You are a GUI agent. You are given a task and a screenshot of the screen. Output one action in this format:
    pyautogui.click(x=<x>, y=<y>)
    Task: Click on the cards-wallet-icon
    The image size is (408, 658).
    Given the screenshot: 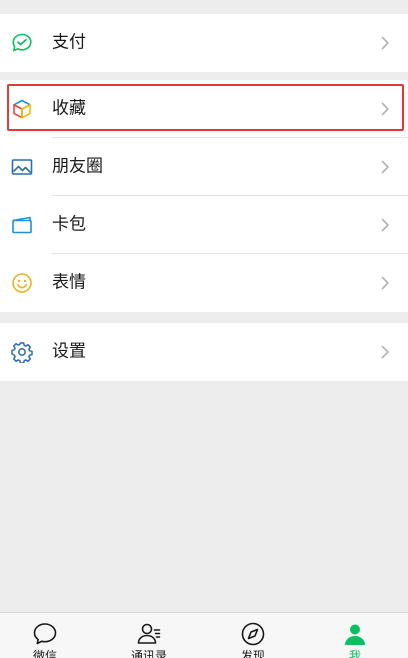 What is the action you would take?
    pyautogui.click(x=22, y=225)
    